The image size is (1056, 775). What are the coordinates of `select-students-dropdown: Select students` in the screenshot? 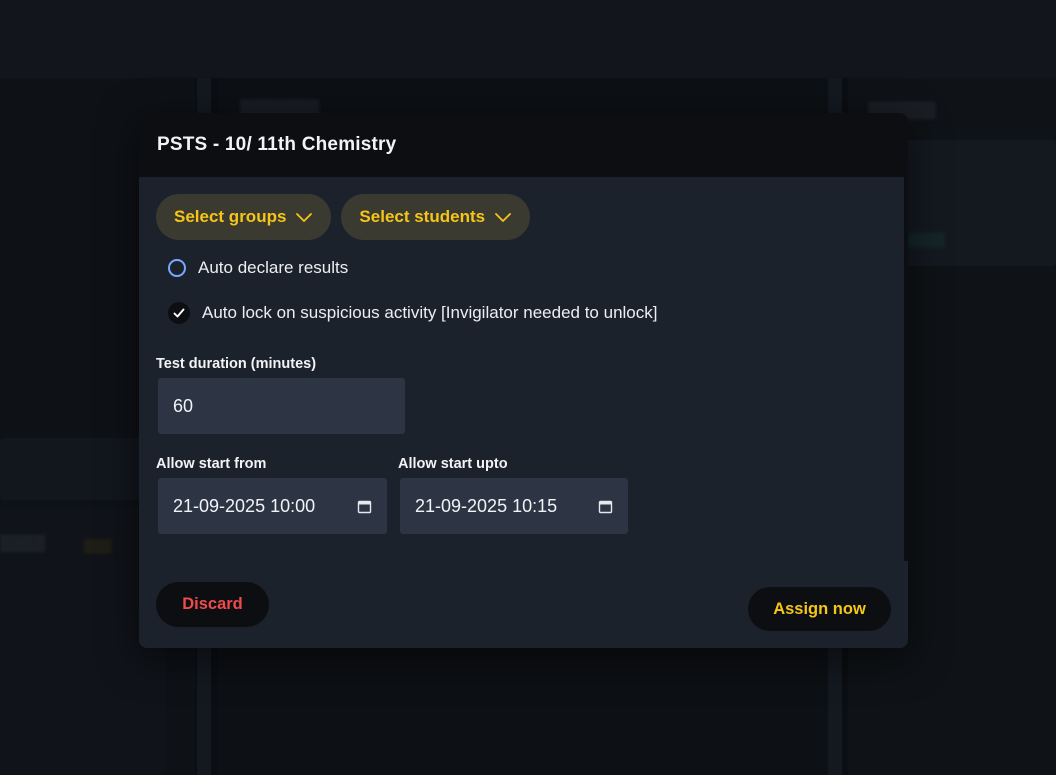 It's located at (436, 217).